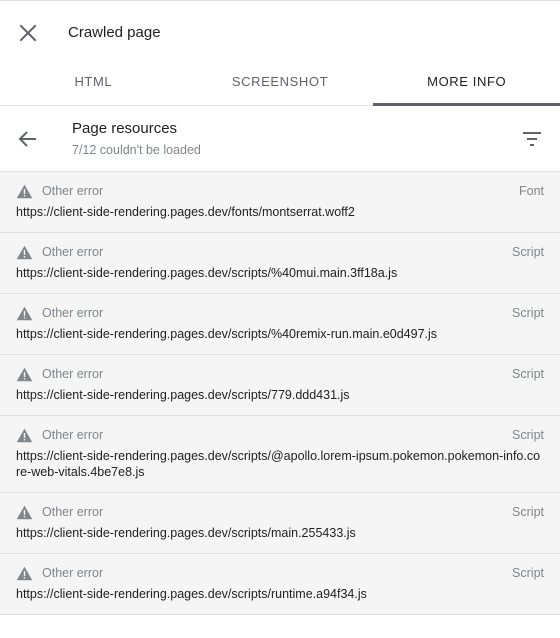  What do you see at coordinates (136, 150) in the screenshot?
I see `page-resources-subtitle: 7/12 couldn't be loaded` at bounding box center [136, 150].